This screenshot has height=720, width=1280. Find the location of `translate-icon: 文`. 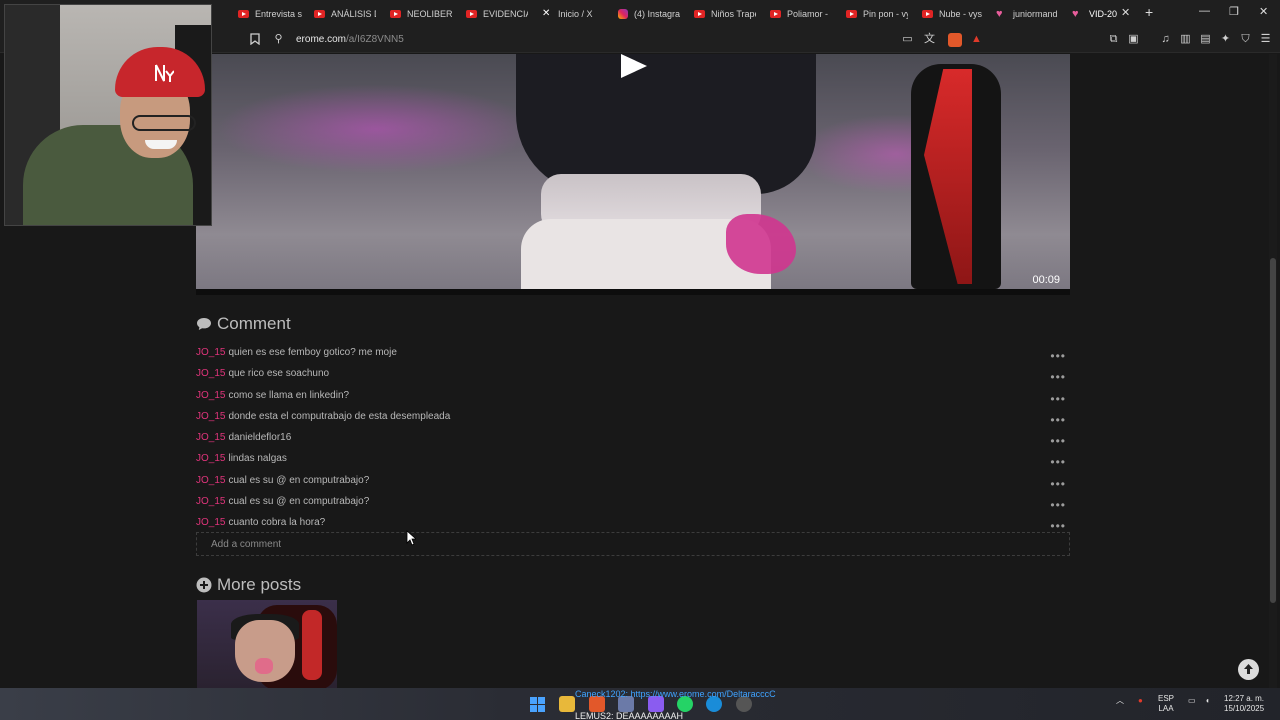

translate-icon: 文 is located at coordinates (929, 39).